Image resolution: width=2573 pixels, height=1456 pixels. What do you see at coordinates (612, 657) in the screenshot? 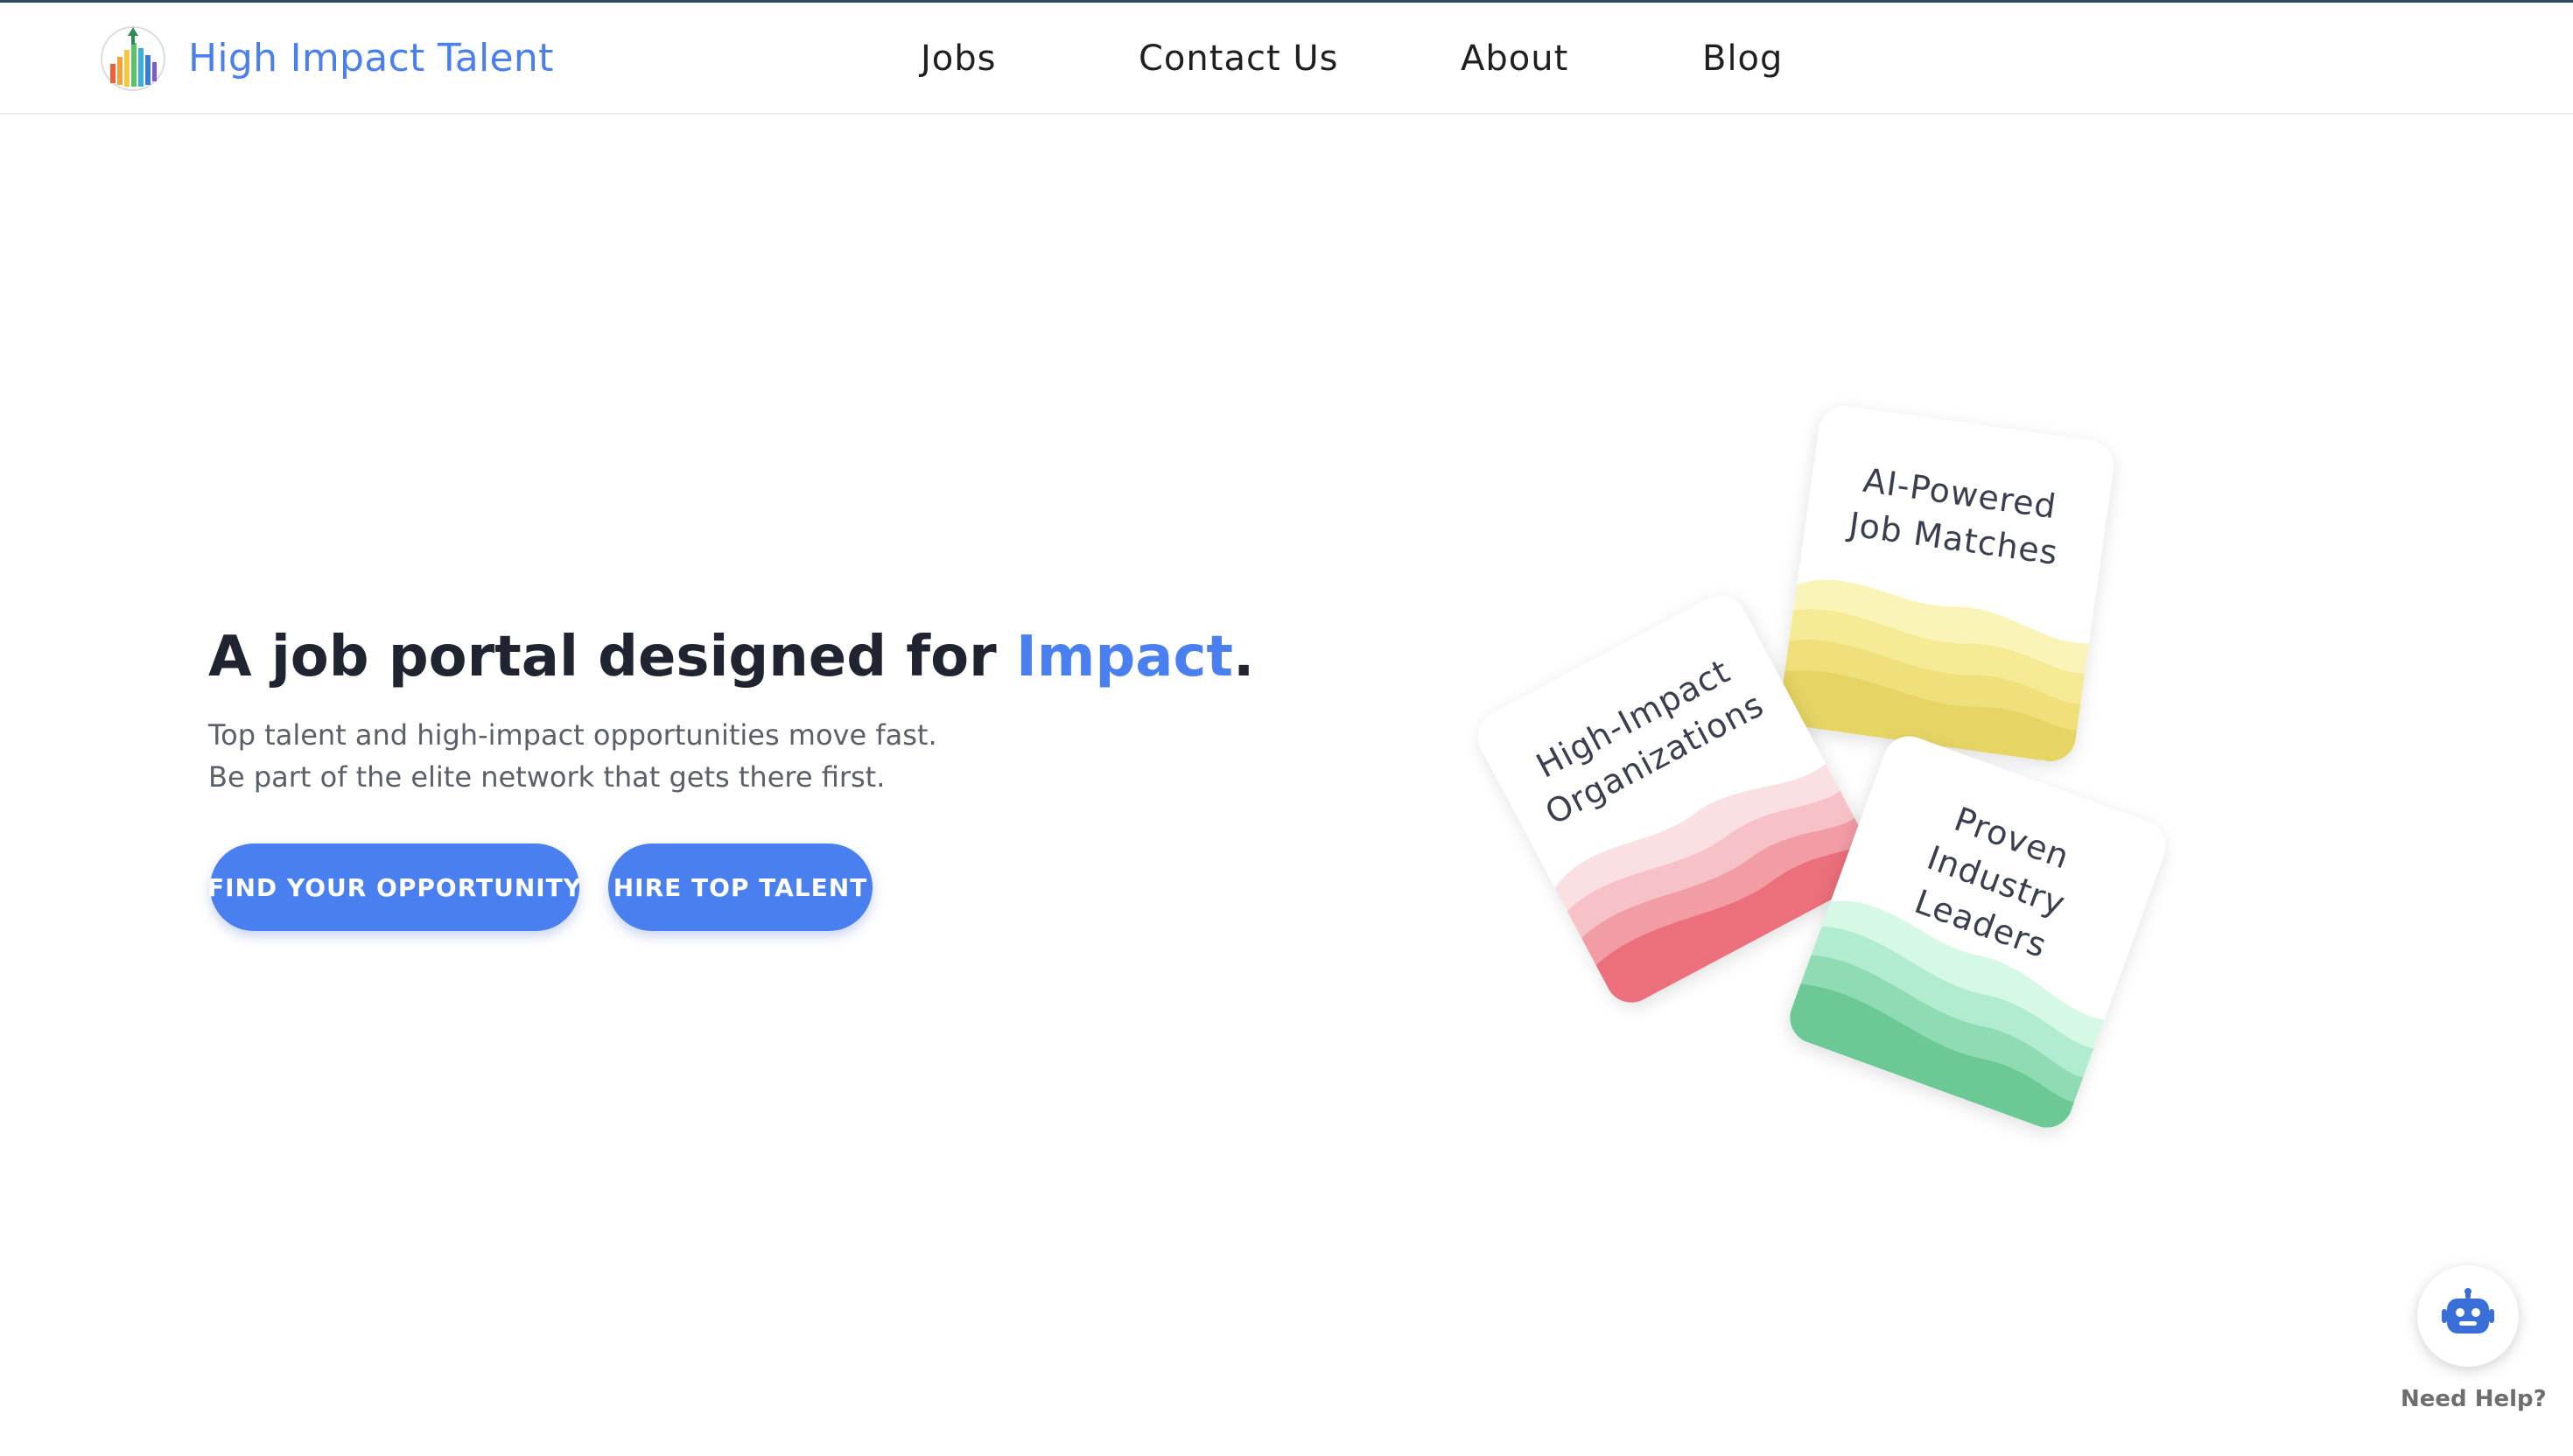
I see `hero-title-prefix: A job portal designed for` at bounding box center [612, 657].